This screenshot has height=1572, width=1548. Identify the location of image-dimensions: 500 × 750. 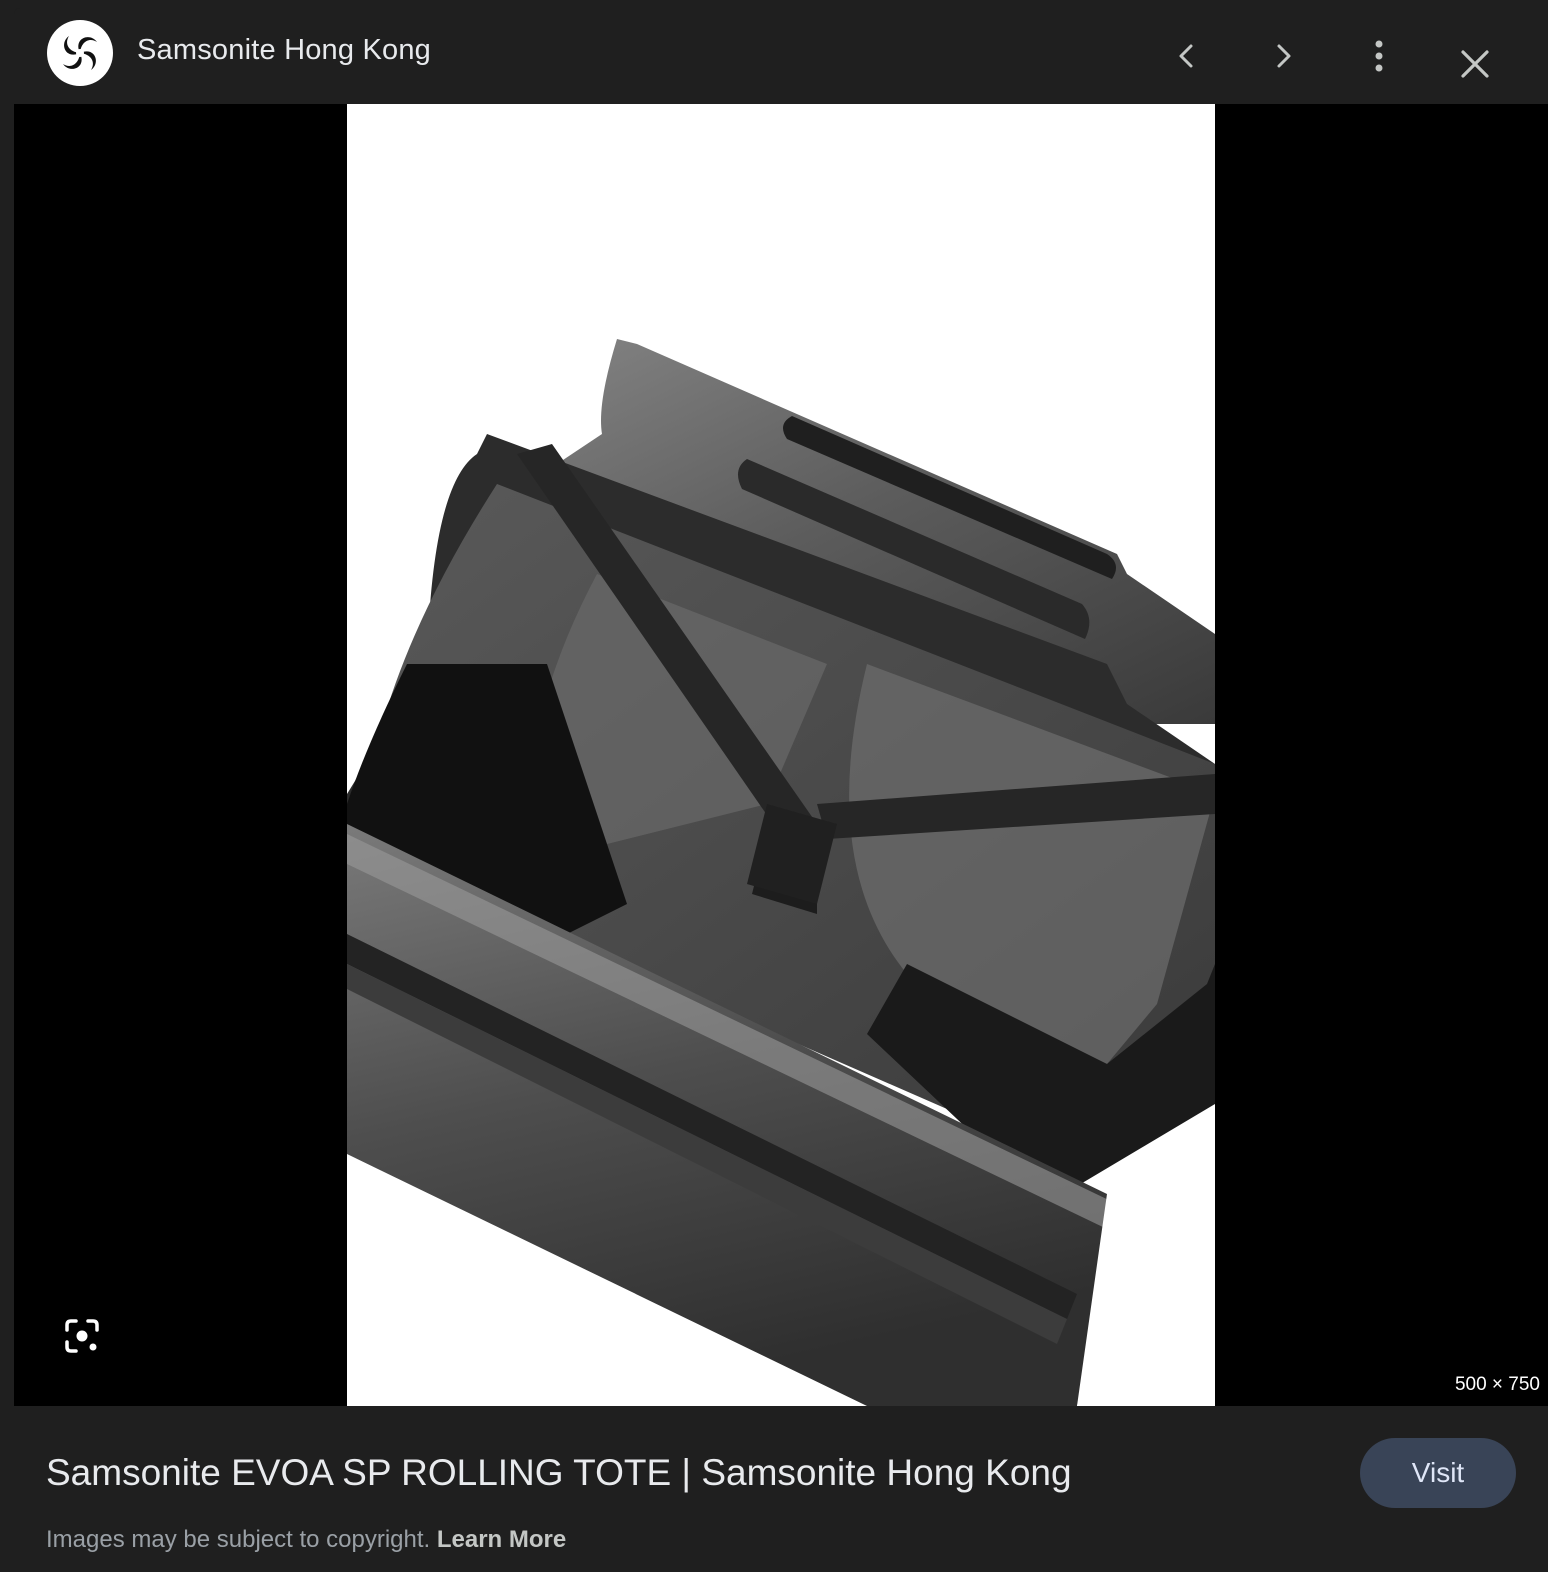
(1497, 1384).